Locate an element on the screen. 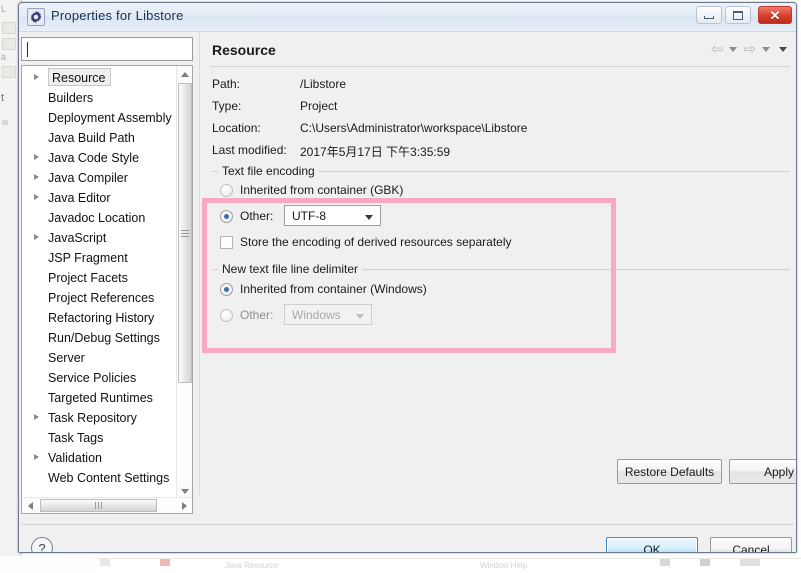 This screenshot has width=801, height=573. store-encoding-checkbox is located at coordinates (226, 242).